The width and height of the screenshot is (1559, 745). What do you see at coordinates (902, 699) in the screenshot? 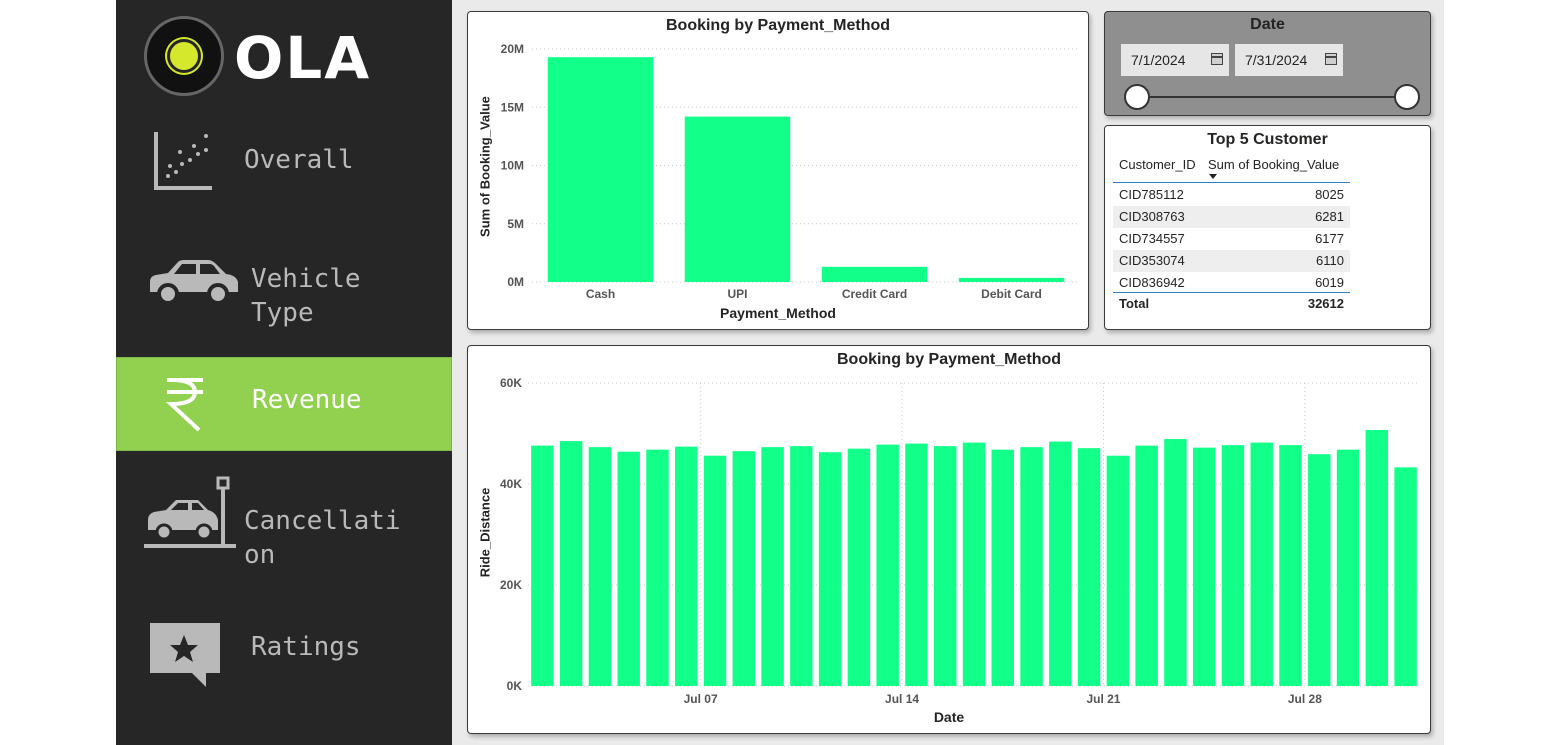
I see `x-tick-label: Jul 14` at bounding box center [902, 699].